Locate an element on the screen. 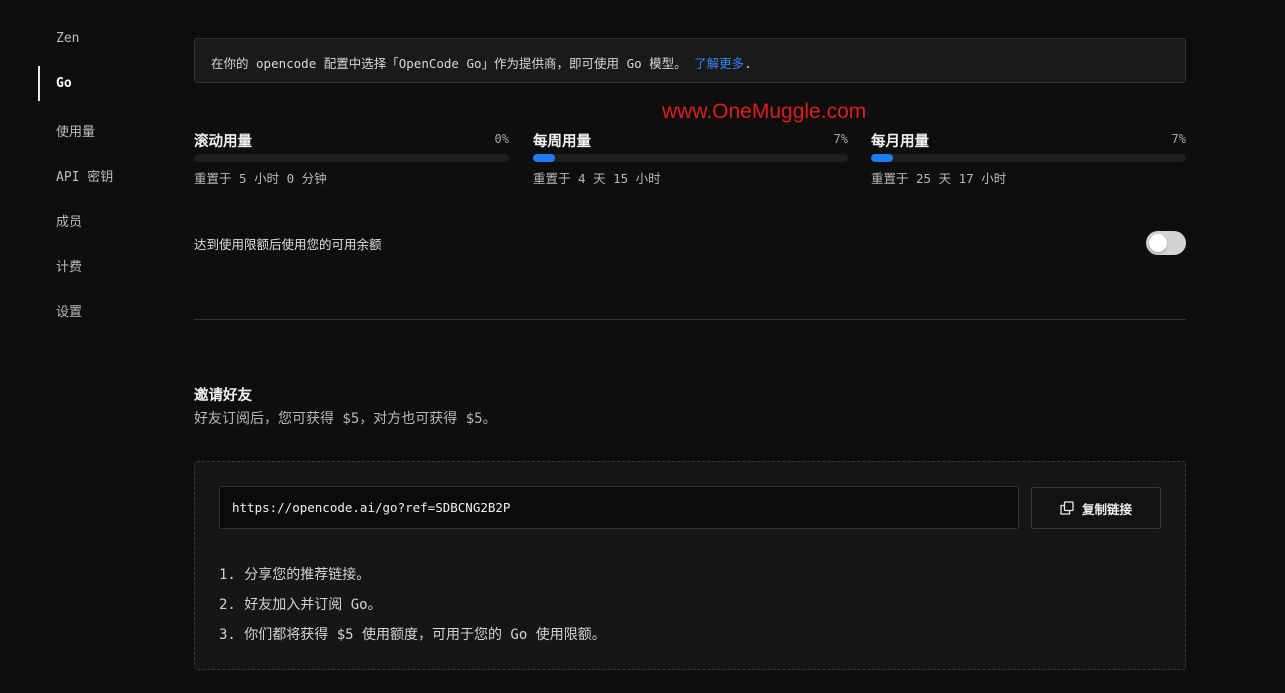 The height and width of the screenshot is (693, 1285). use-balance-toggle is located at coordinates (1166, 243).